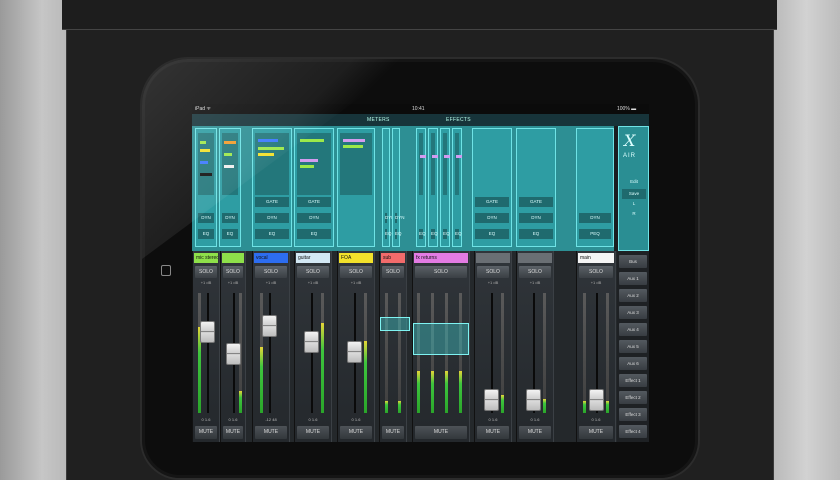 The width and height of the screenshot is (840, 480). Describe the element at coordinates (271, 346) in the screenshot. I see `channel-strip: vocal SOLO +1 dB -12 48 MUTE` at that location.